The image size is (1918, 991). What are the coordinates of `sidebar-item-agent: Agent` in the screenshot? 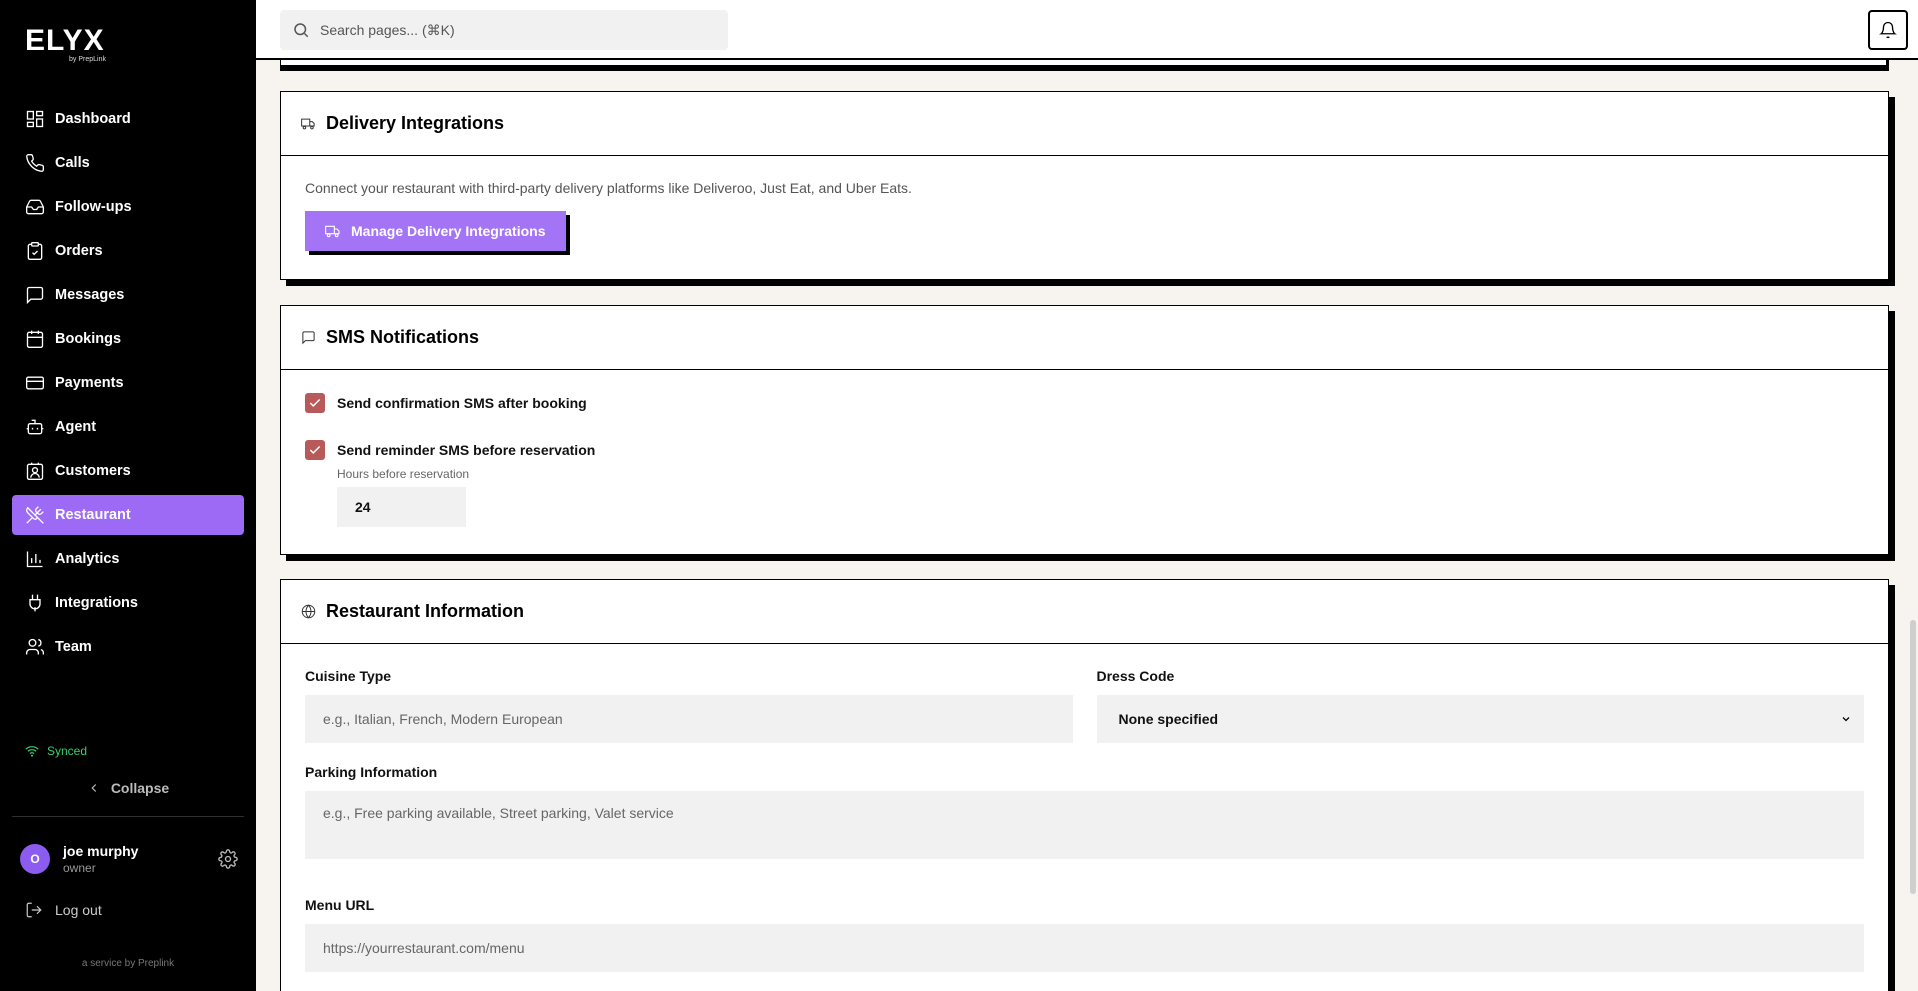 It's located at (128, 427).